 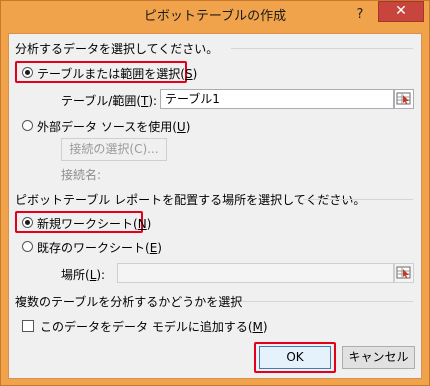 I want to click on radio-label-existing-worksheet: 既存のワークシート(E), so click(x=99, y=247).